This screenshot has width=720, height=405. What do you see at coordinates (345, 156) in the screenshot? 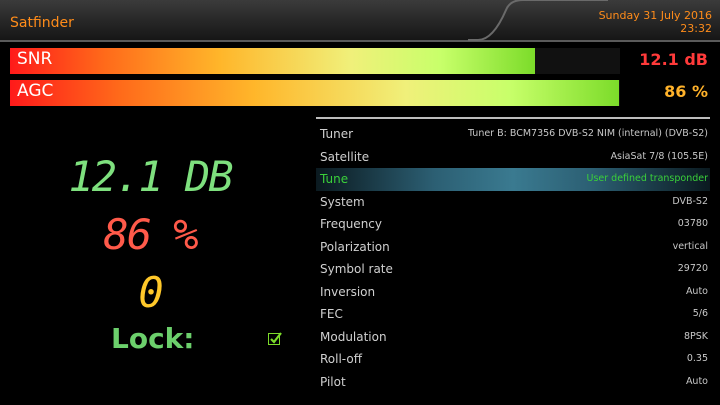
I see `info-row-label: Satellite` at bounding box center [345, 156].